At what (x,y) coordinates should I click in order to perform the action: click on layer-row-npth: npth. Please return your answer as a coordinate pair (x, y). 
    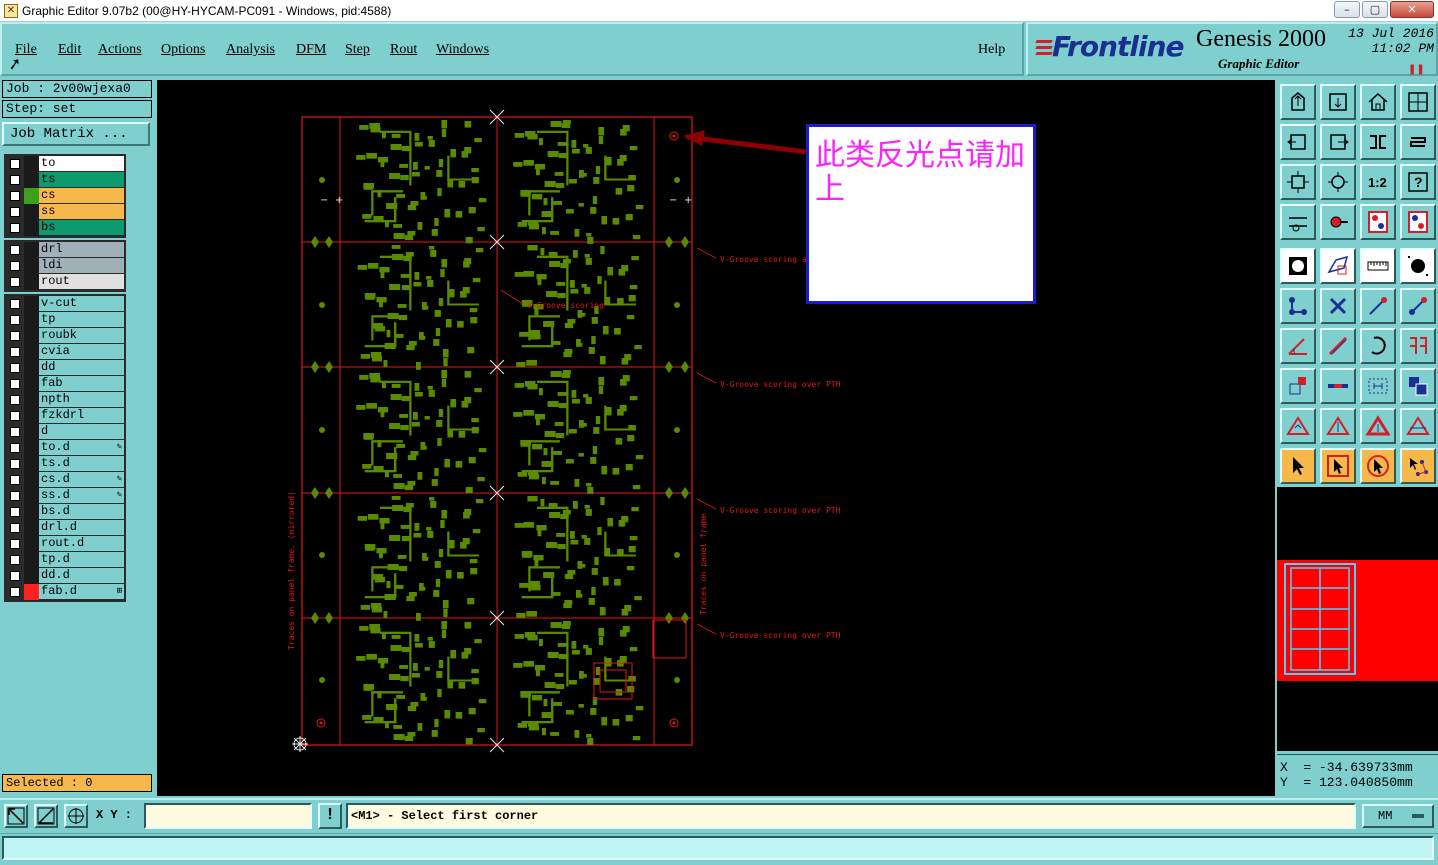
    Looking at the image, I should click on (65, 400).